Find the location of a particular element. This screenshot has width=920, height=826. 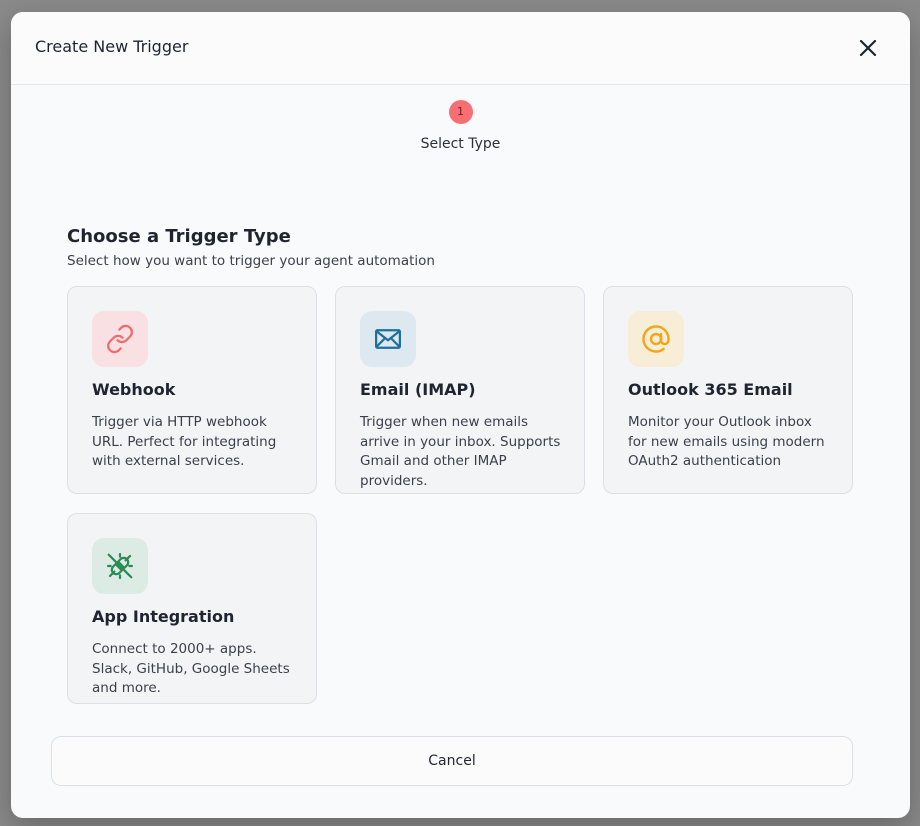

outlook-icon-box is located at coordinates (656, 339).